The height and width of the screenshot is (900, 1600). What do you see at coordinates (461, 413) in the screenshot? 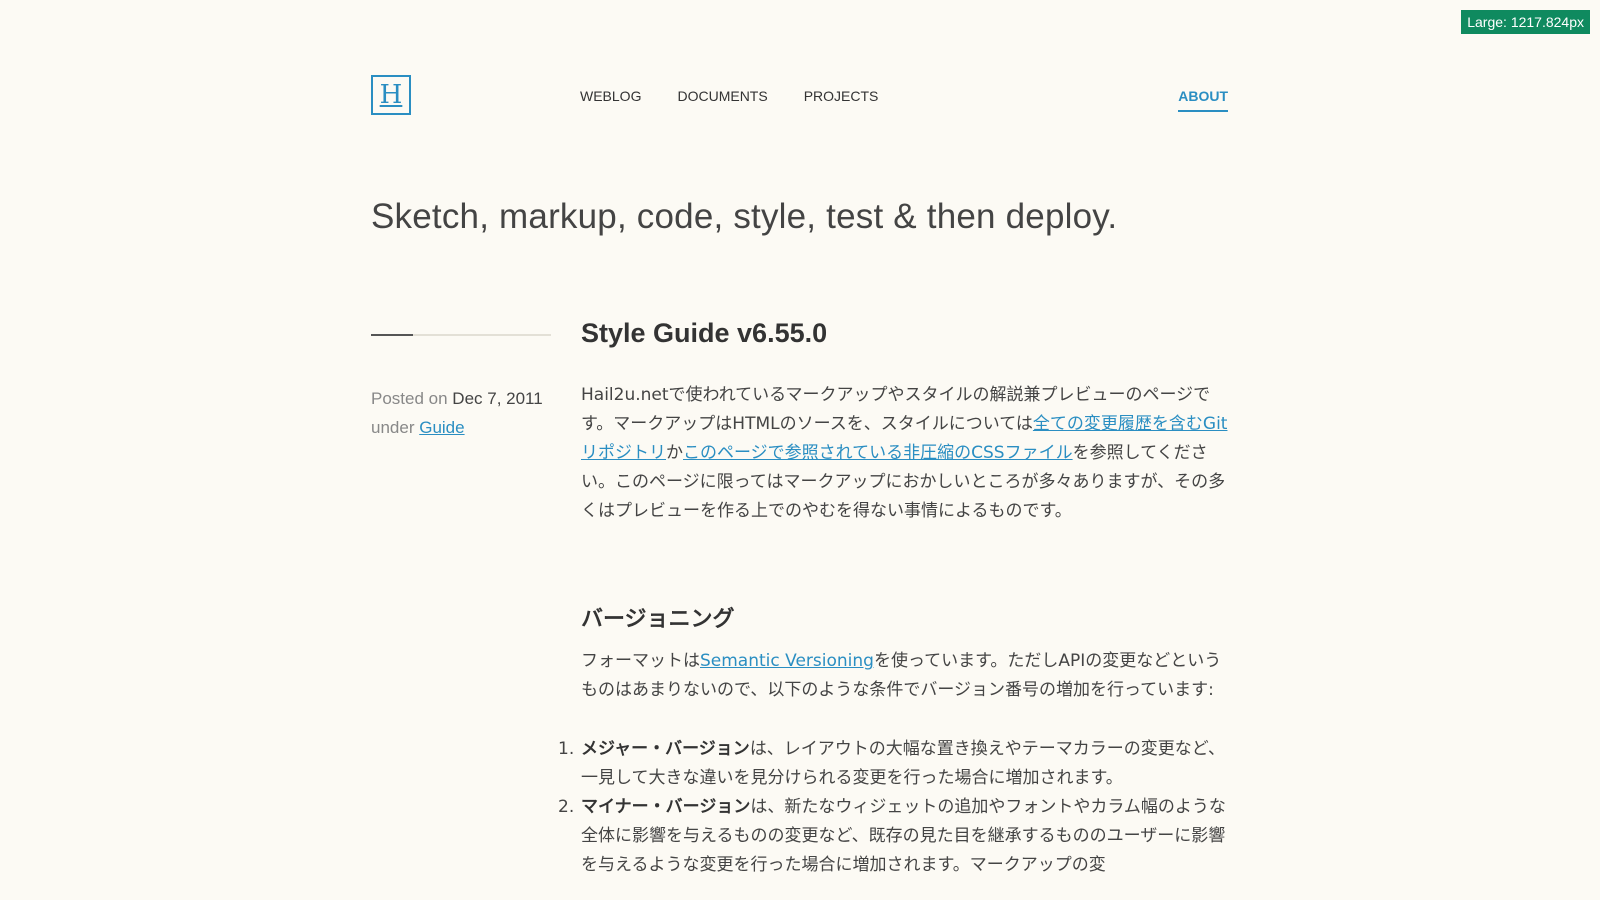
I see `posted-info: Posted on Dec 7, 2011 under Guide` at bounding box center [461, 413].